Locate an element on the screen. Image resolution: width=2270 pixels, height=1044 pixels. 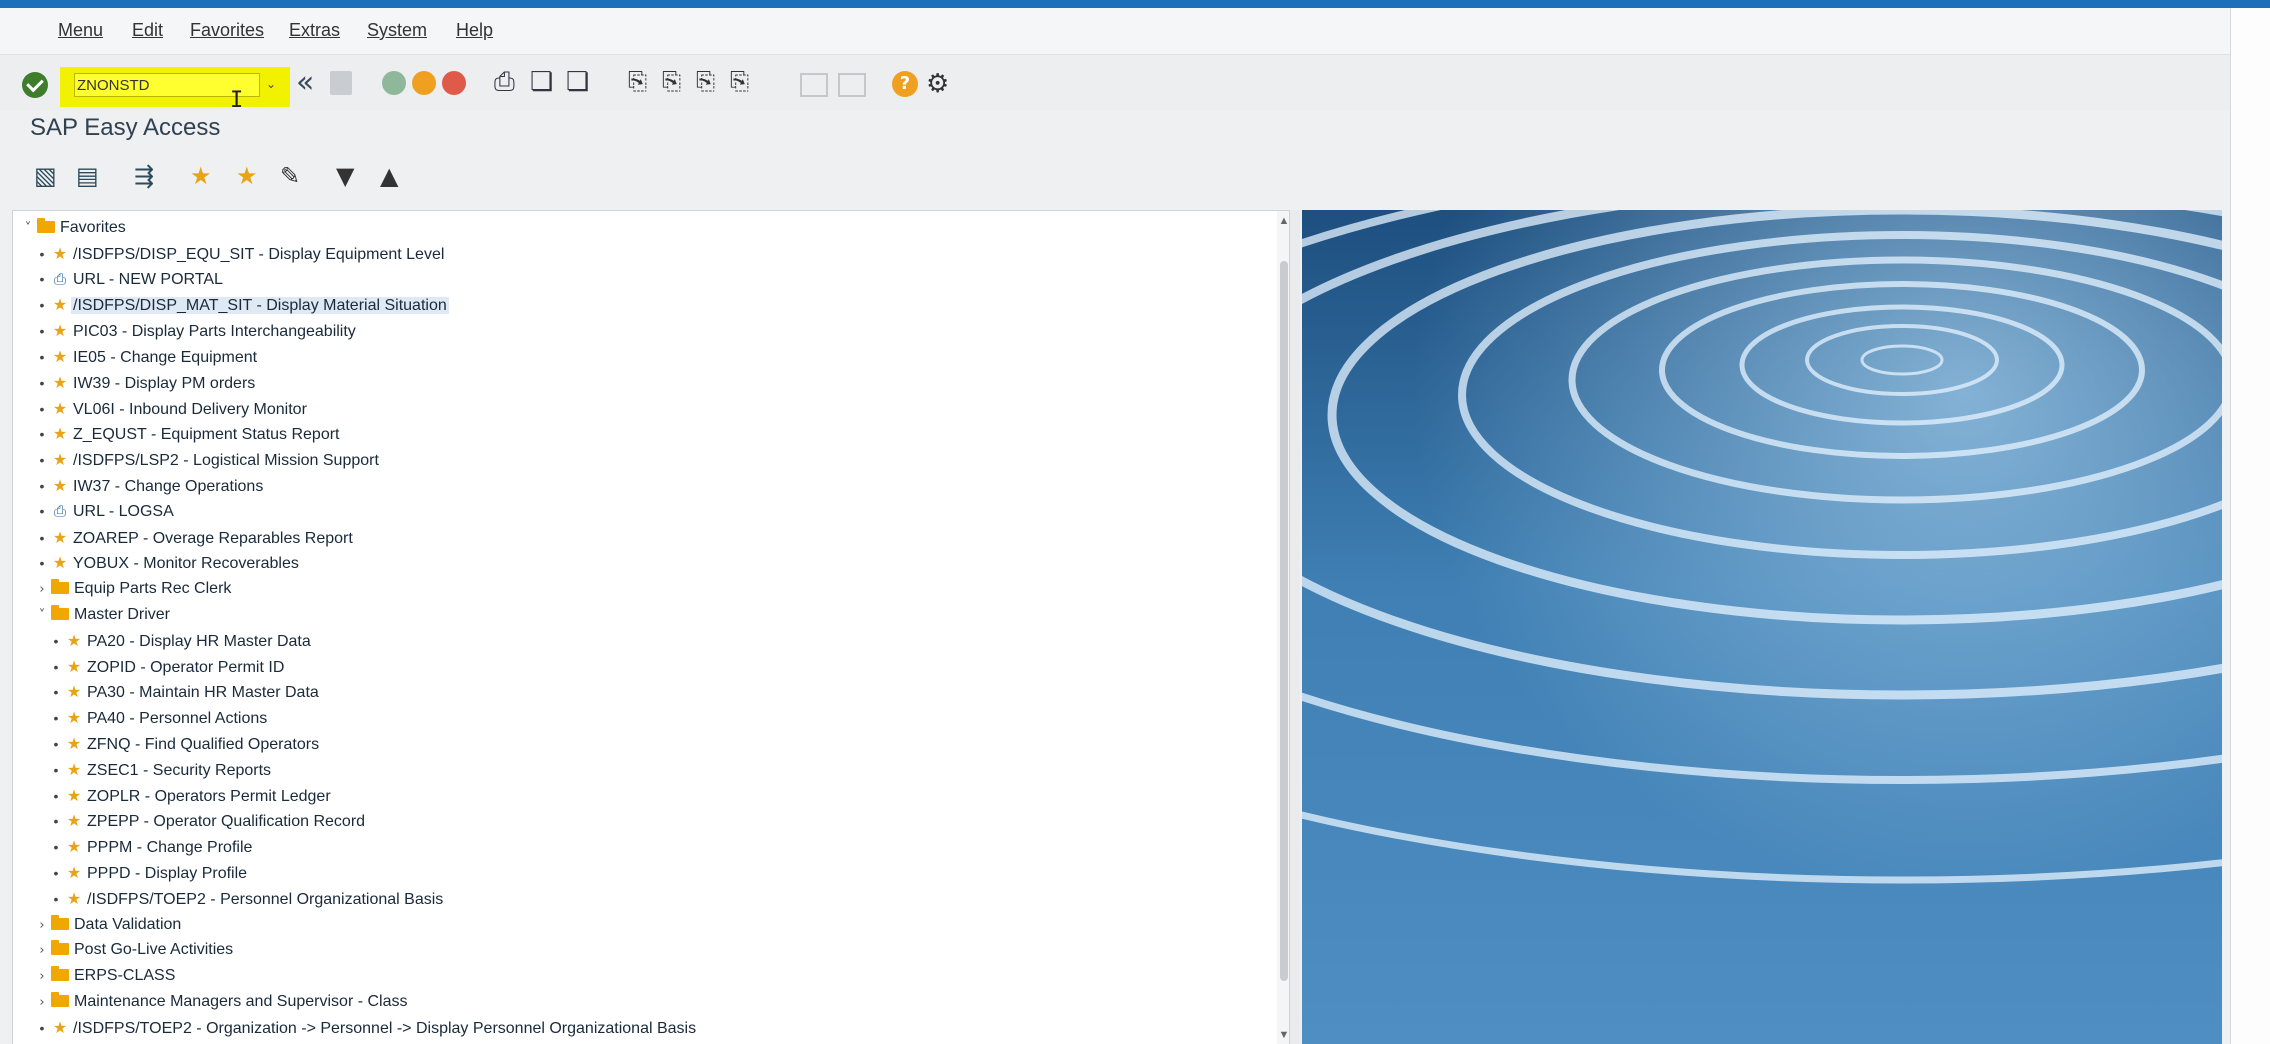
menu-menu: Menu is located at coordinates (80, 30).